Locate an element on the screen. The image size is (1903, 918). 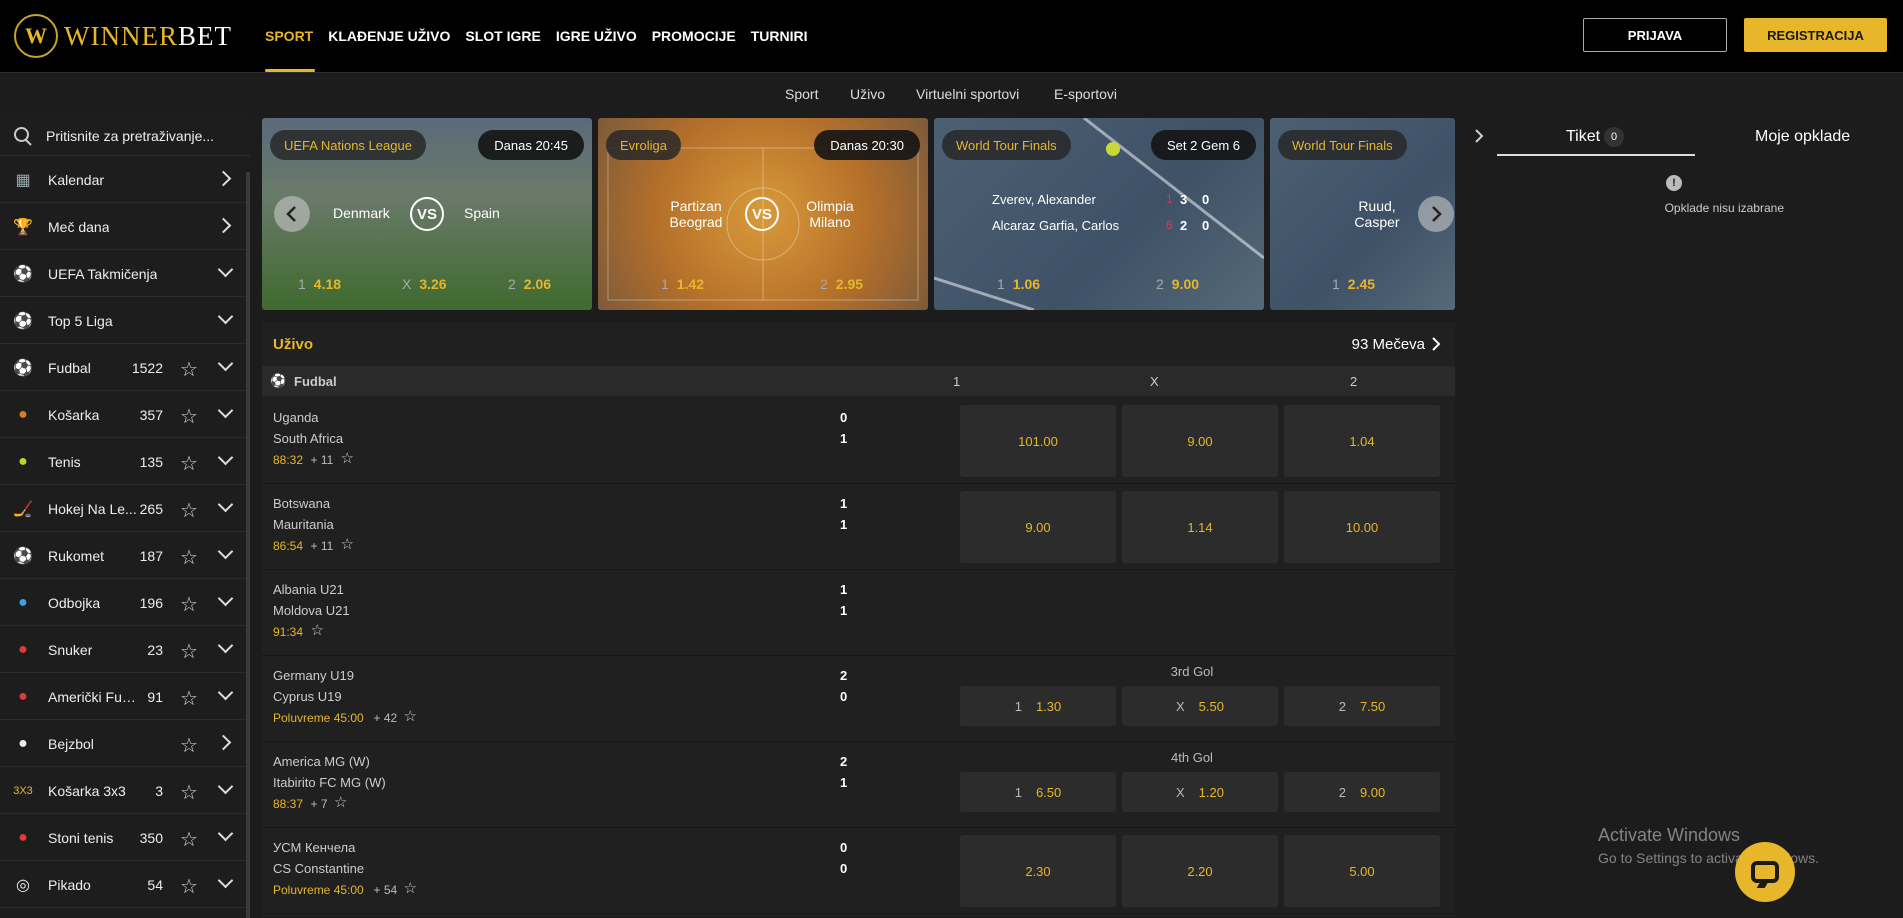
sidebar-item: ● Odbojka 196 ☆ is located at coordinates (125, 602).